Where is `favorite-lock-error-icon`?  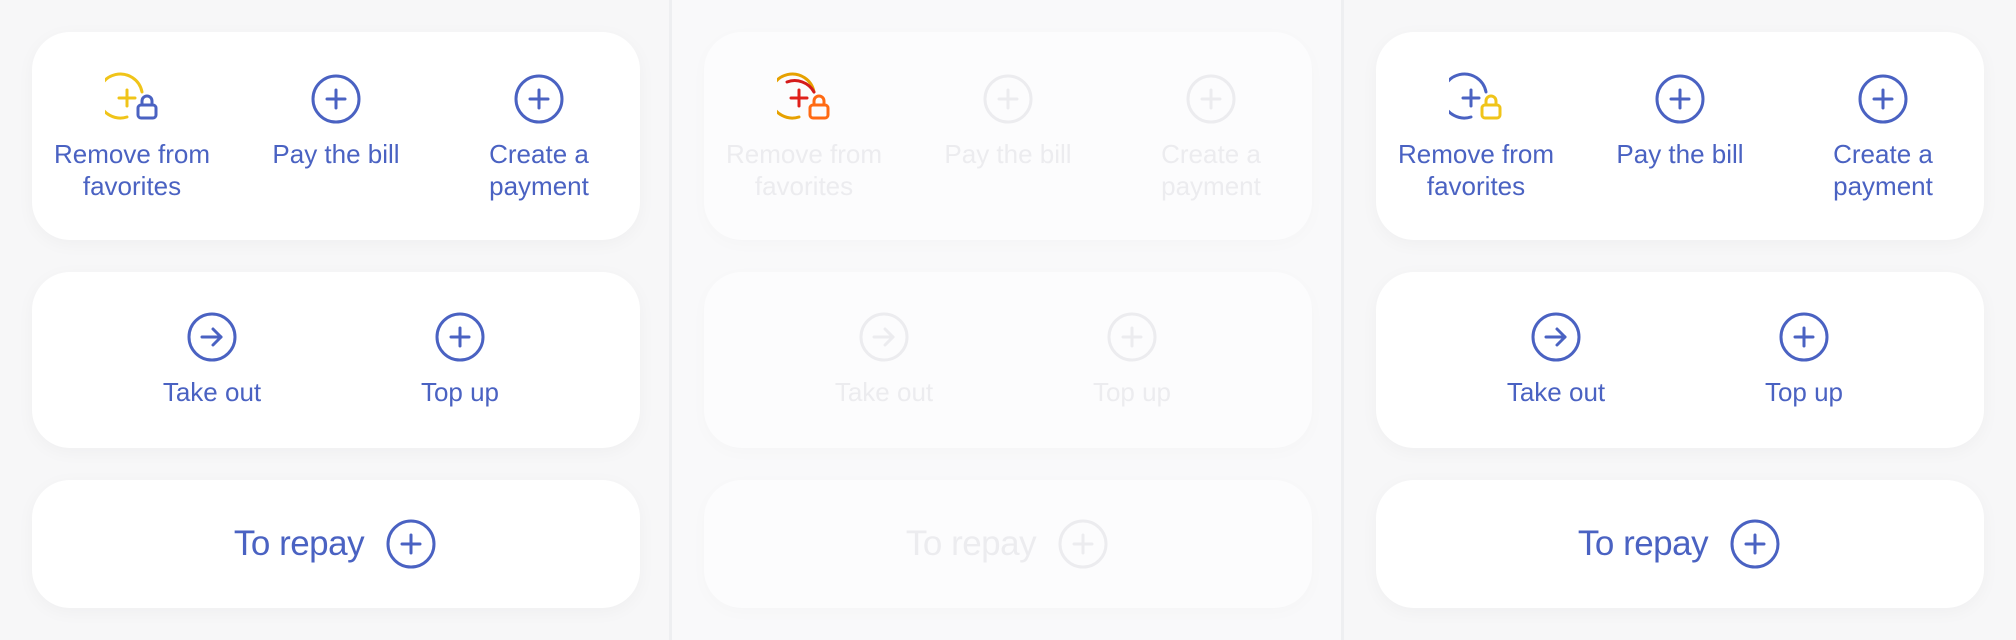
favorite-lock-error-icon is located at coordinates (803, 96).